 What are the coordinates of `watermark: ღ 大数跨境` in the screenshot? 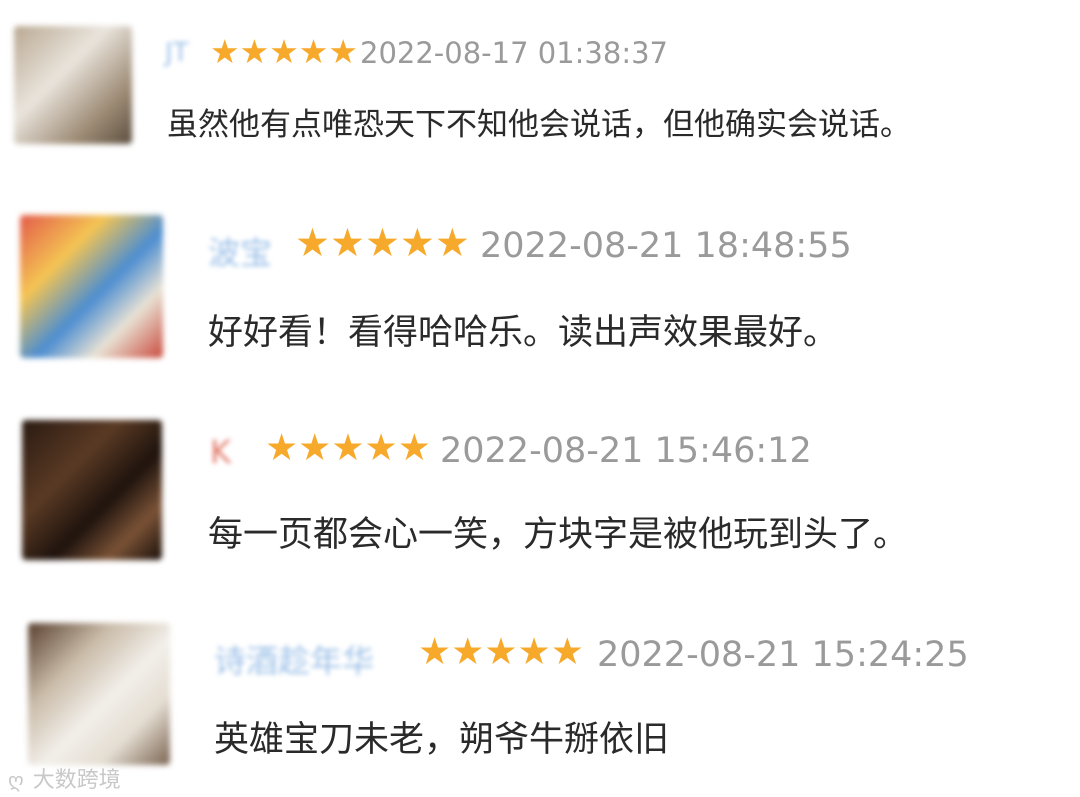 It's located at (64, 778).